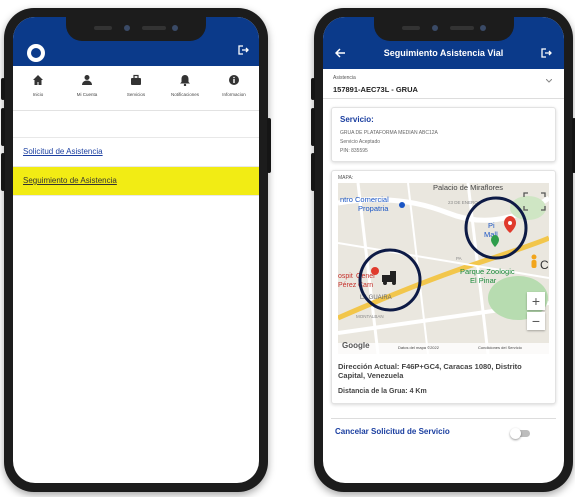  I want to click on nav-label: Mi Cuenta, so click(87, 94).